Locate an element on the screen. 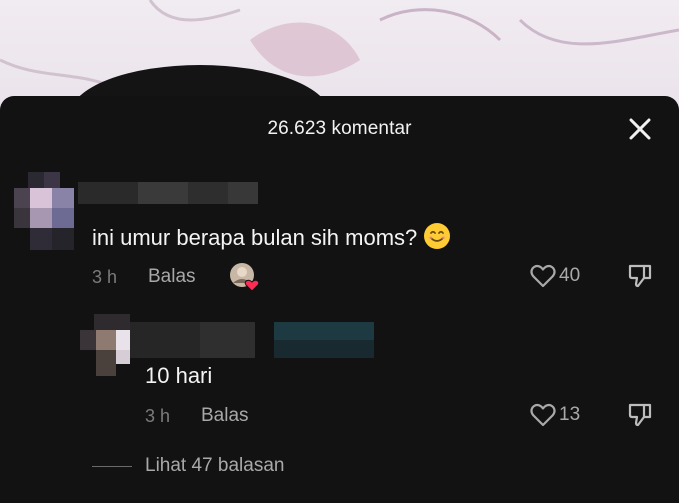 This screenshot has height=503, width=679. close-icon is located at coordinates (640, 129).